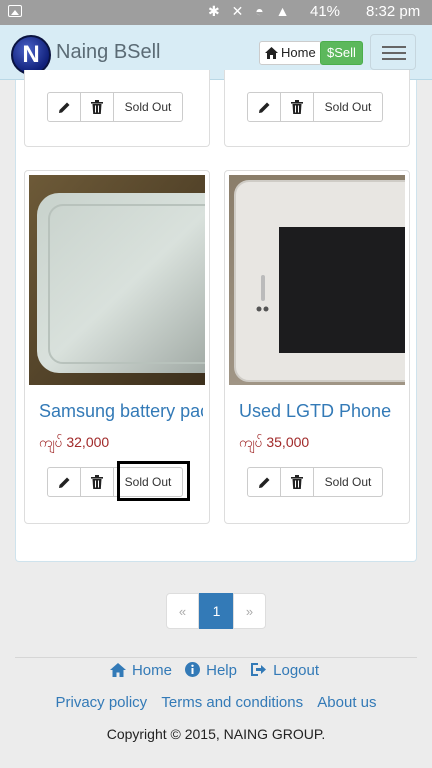 The height and width of the screenshot is (768, 432). Describe the element at coordinates (182, 611) in the screenshot. I see `pagination-prev: «` at that location.